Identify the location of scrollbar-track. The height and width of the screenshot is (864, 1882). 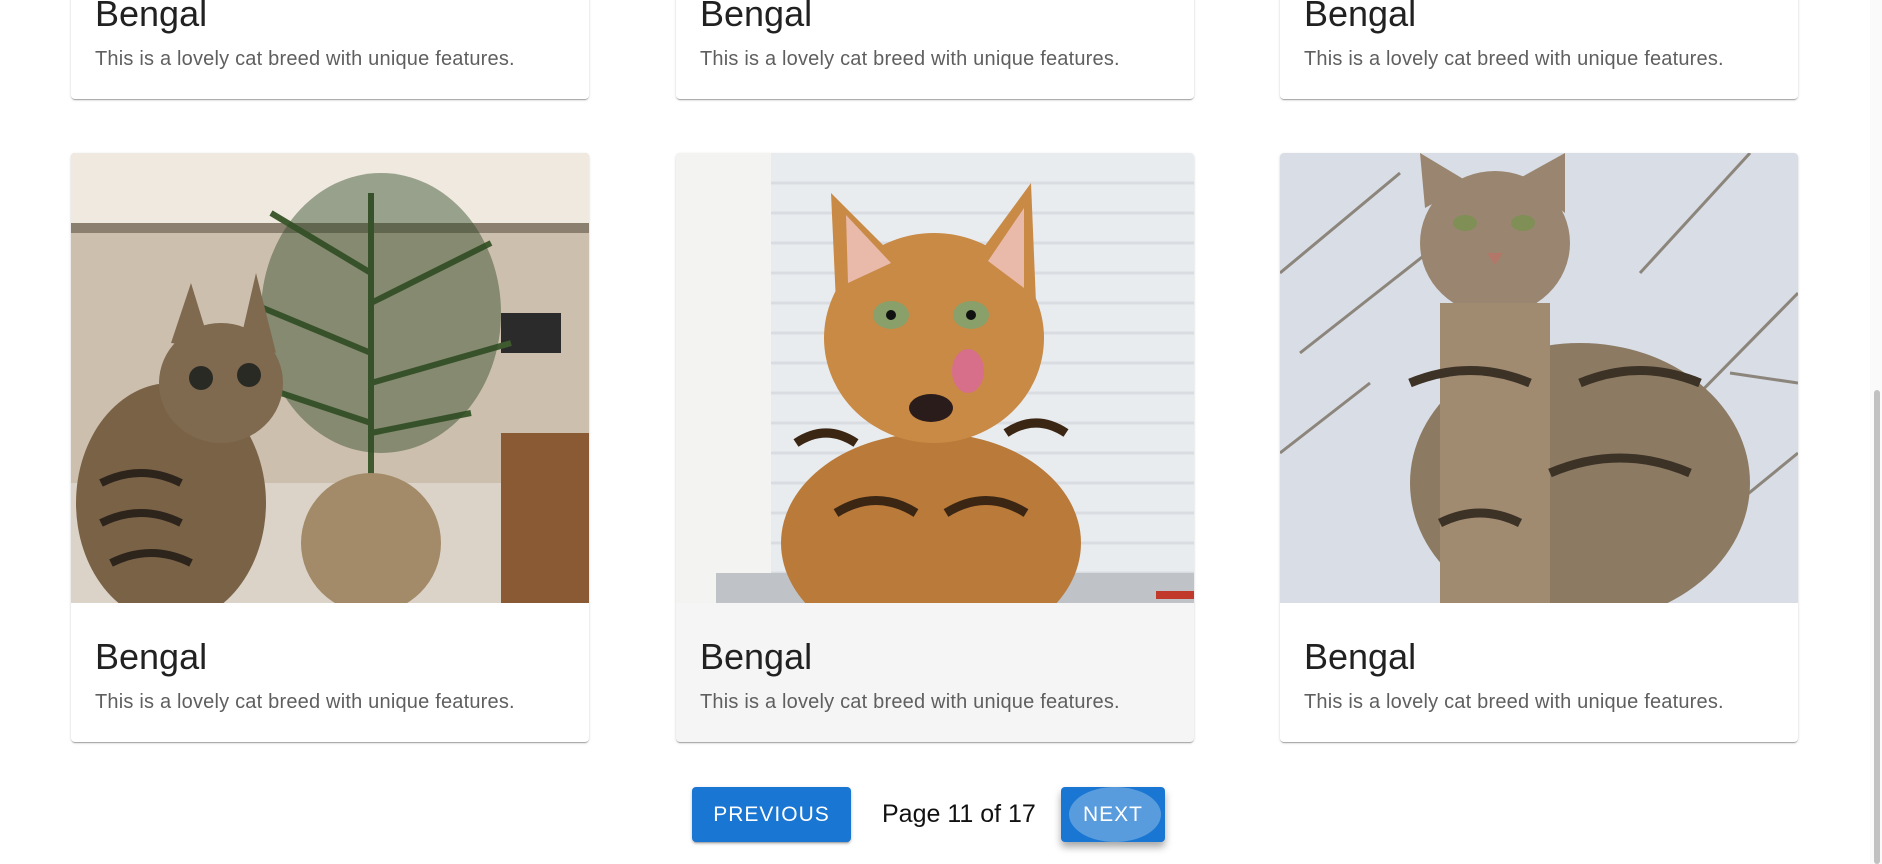
(1876, 432).